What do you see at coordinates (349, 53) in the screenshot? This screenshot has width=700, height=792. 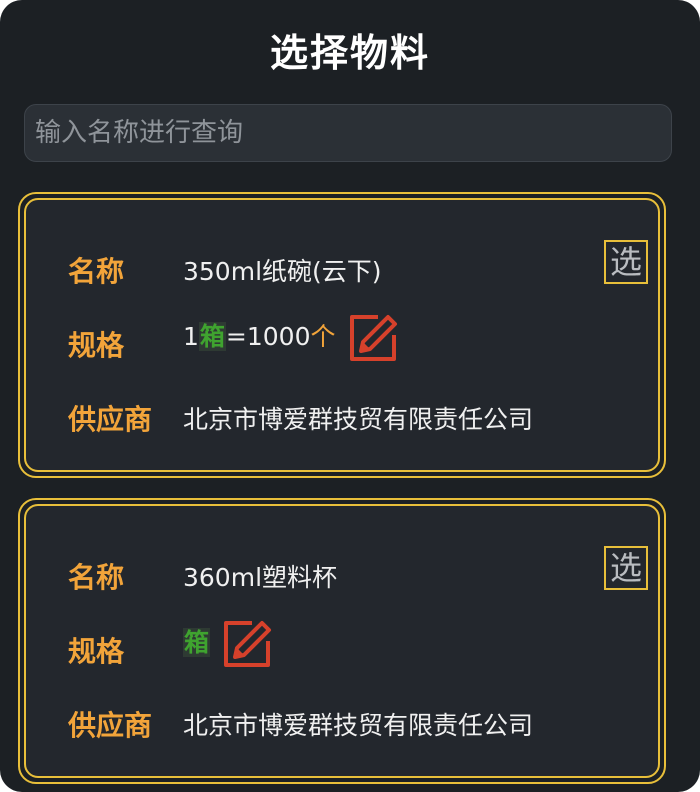 I see `page-title: 选择物料` at bounding box center [349, 53].